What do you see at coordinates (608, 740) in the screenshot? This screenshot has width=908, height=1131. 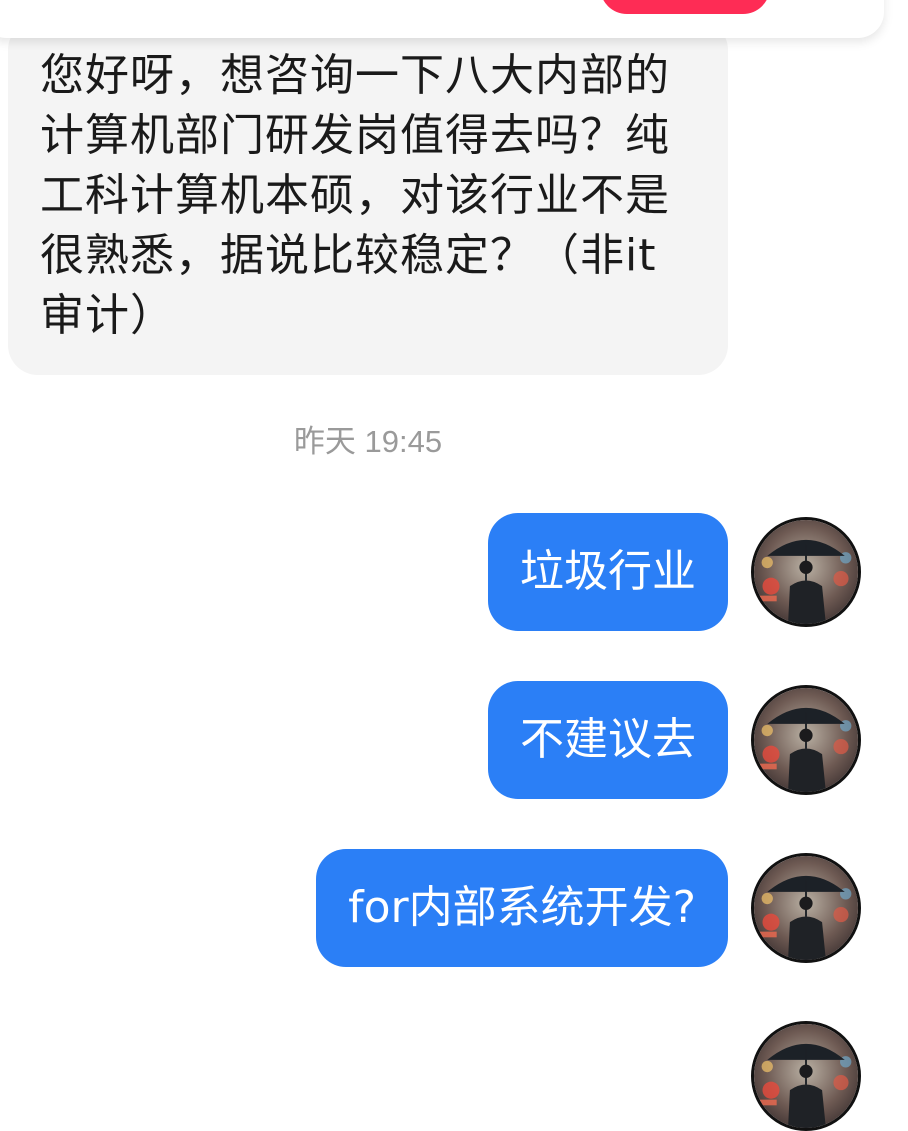 I see `outgoing-message-bubble: 不建议去` at bounding box center [608, 740].